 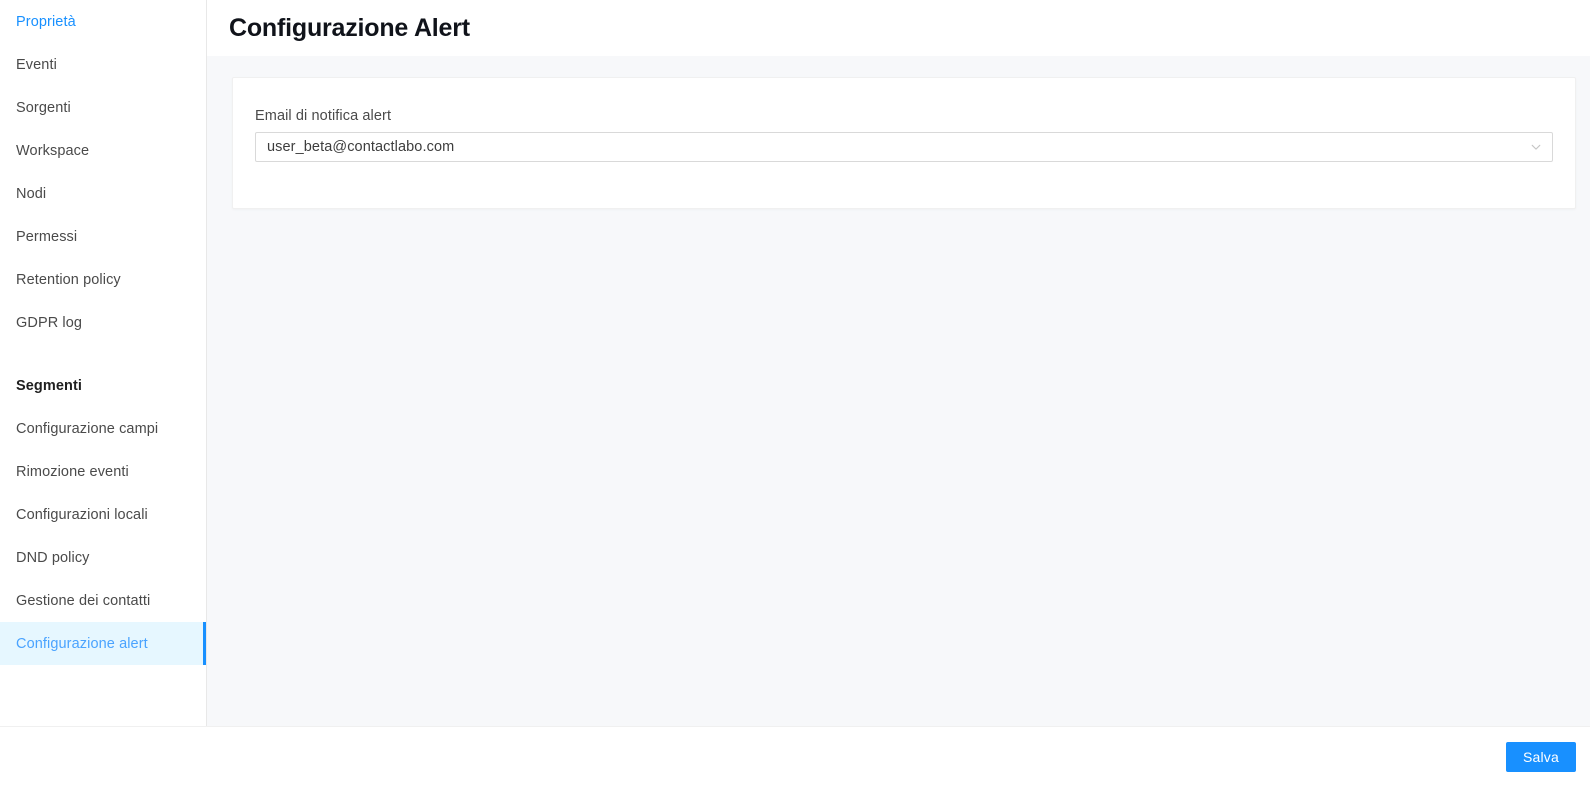 I want to click on sidebar-item-configurazioni-locali: Configurazioni locali, so click(x=103, y=514).